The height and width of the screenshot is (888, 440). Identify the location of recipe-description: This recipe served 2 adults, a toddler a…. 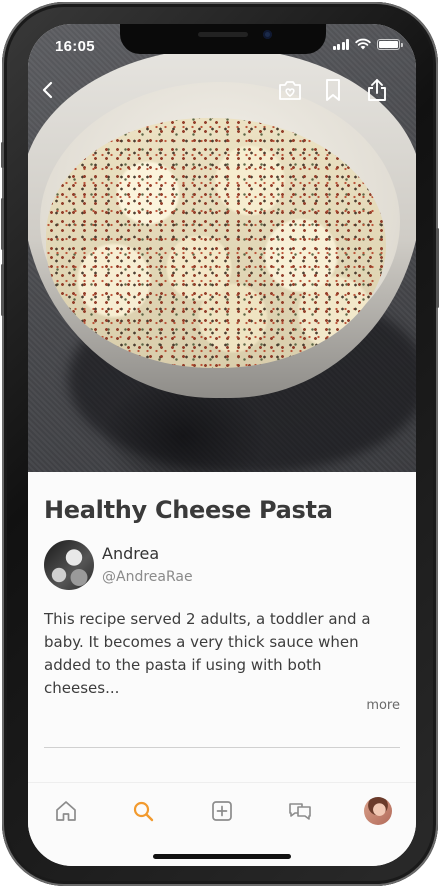
(207, 653).